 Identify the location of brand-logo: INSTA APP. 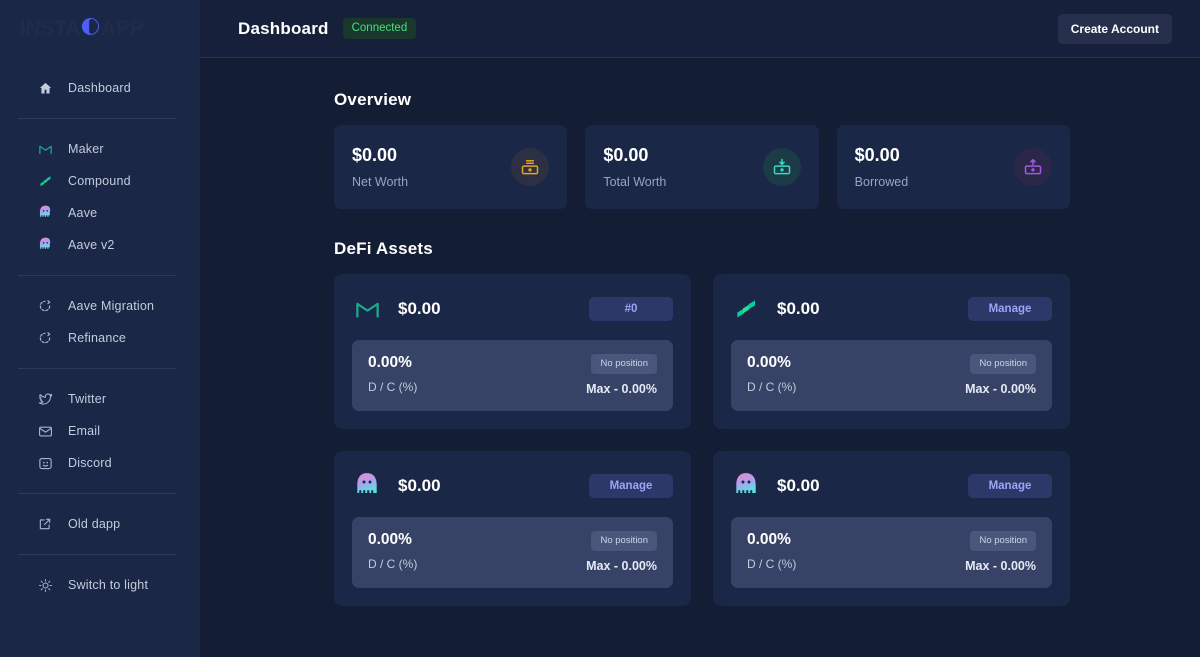
(100, 29).